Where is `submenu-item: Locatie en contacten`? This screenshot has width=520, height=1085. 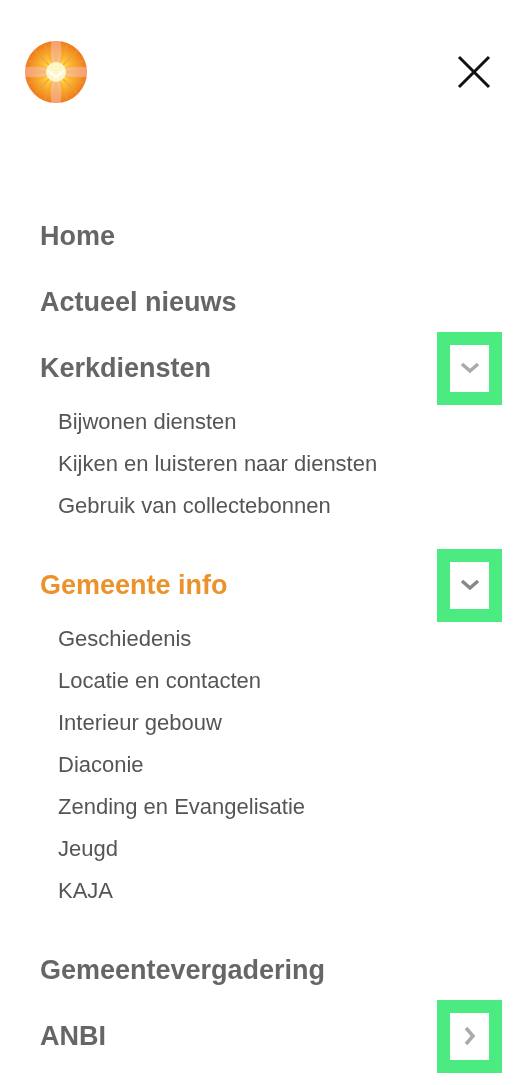 submenu-item: Locatie en contacten is located at coordinates (160, 681).